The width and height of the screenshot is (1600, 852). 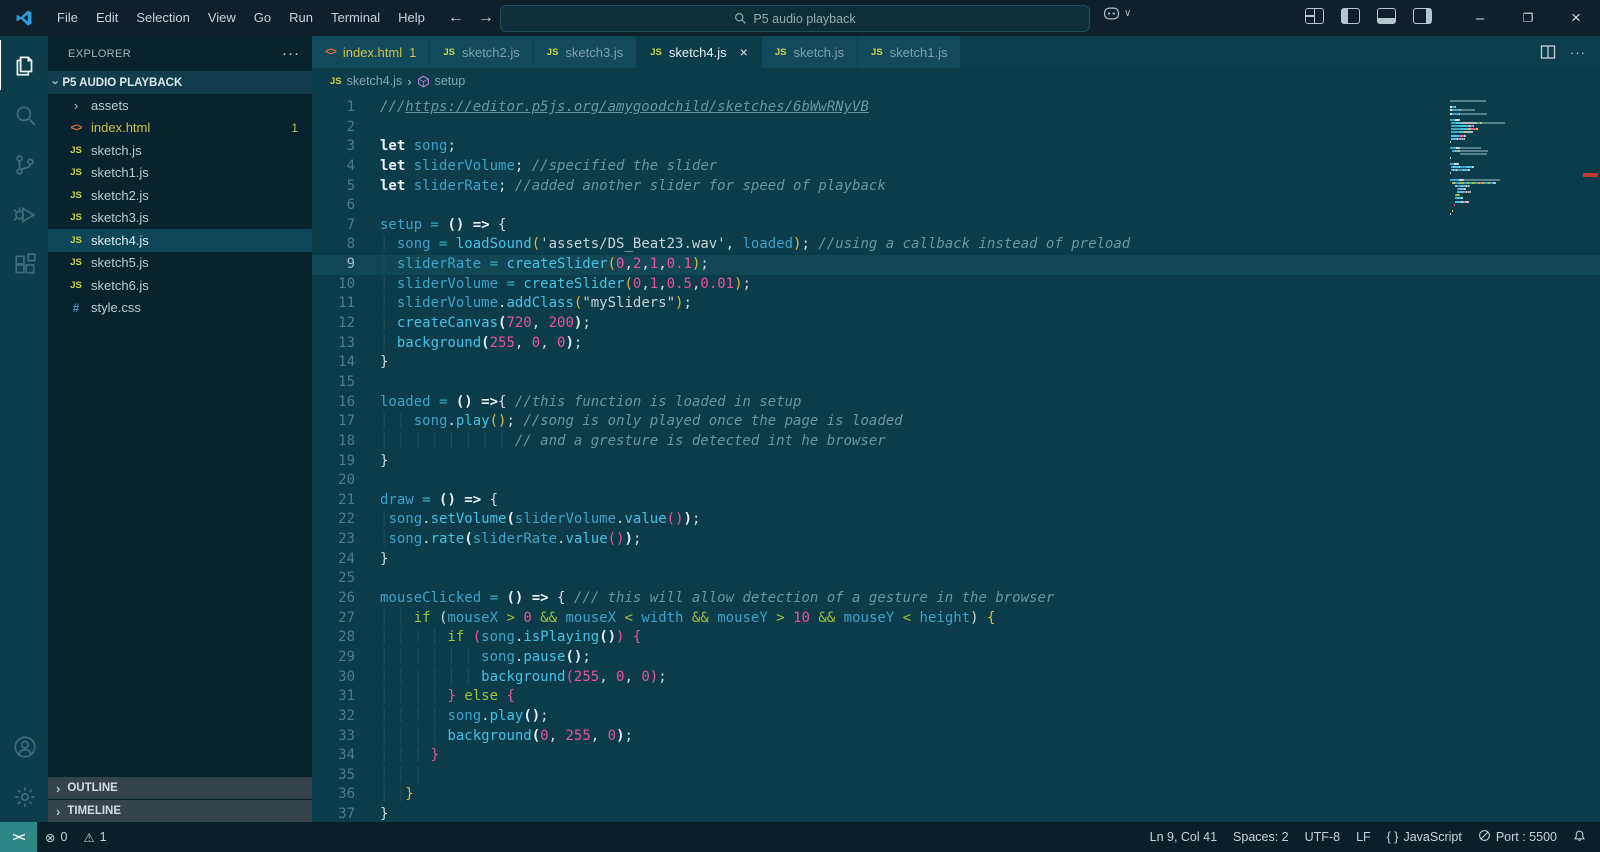 What do you see at coordinates (956, 658) in the screenshot?
I see `code-line-29: 29 │ │ │ │ │ │ song.pause();` at bounding box center [956, 658].